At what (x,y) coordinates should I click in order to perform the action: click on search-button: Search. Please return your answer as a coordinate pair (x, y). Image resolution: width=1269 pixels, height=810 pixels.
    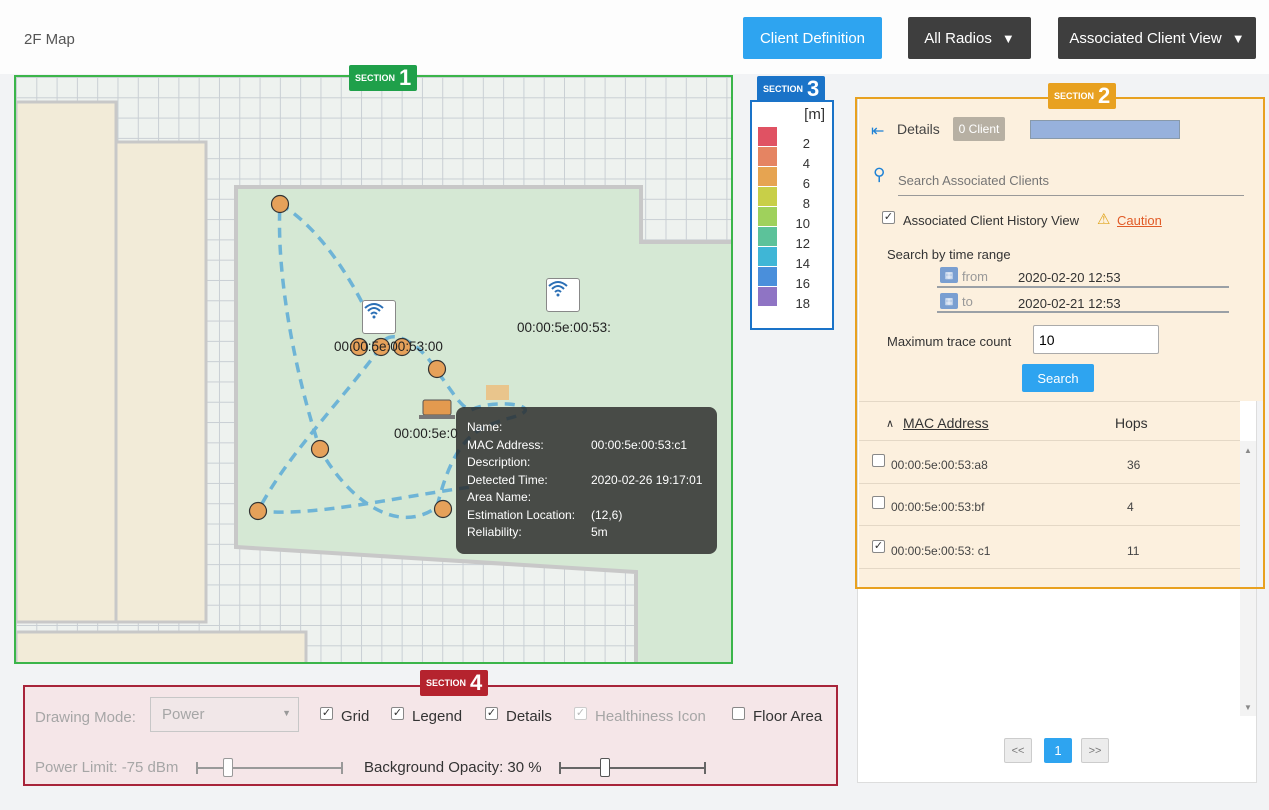
    Looking at the image, I should click on (1058, 378).